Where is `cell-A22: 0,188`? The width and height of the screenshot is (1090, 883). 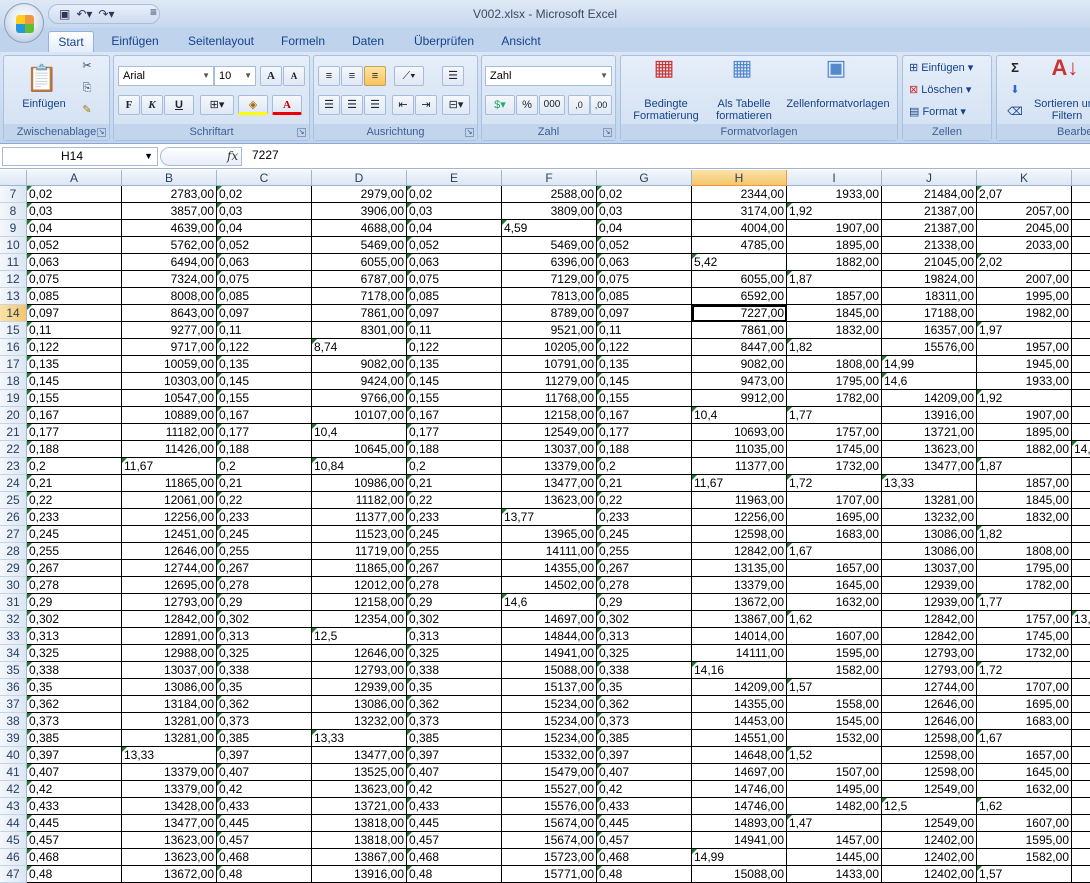 cell-A22: 0,188 is located at coordinates (74, 449).